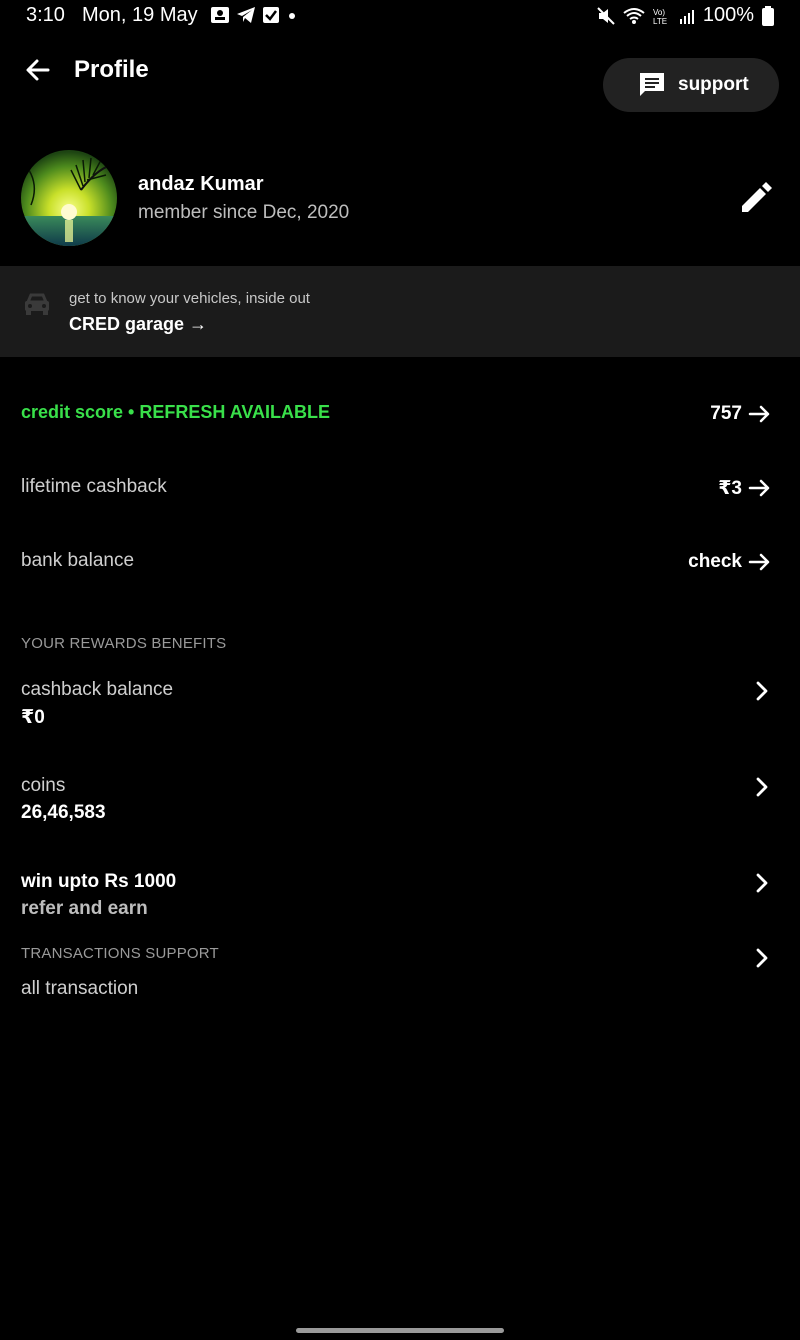  What do you see at coordinates (124, 643) in the screenshot?
I see `rewards-section-title: YOUR REWARDS BENEFITS` at bounding box center [124, 643].